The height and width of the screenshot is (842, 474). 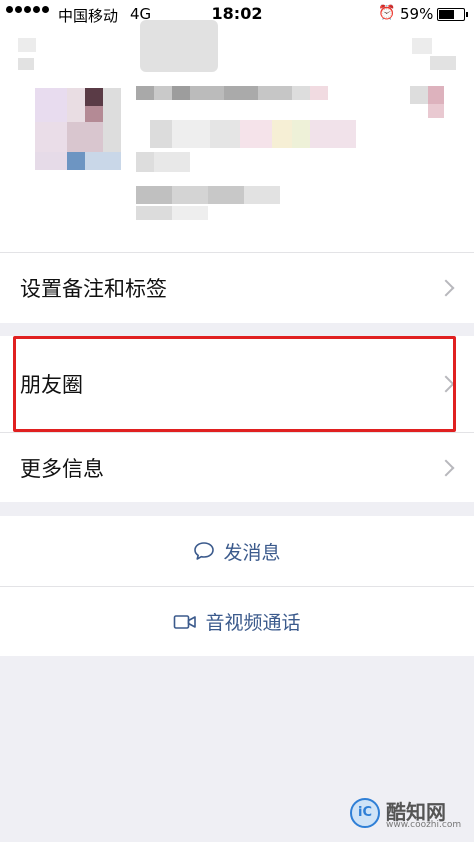 What do you see at coordinates (237, 467) in the screenshot?
I see `more-info-row: 更多信息` at bounding box center [237, 467].